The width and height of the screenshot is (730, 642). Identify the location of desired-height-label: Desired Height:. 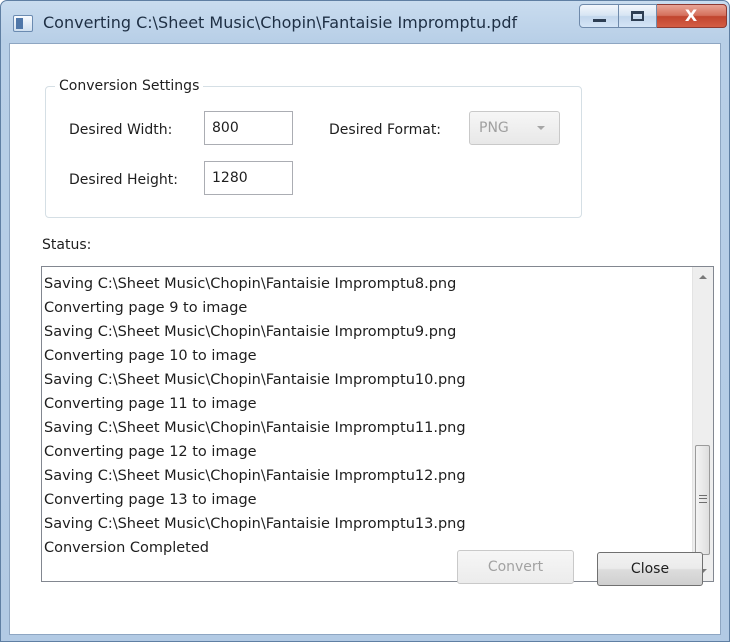
(123, 180).